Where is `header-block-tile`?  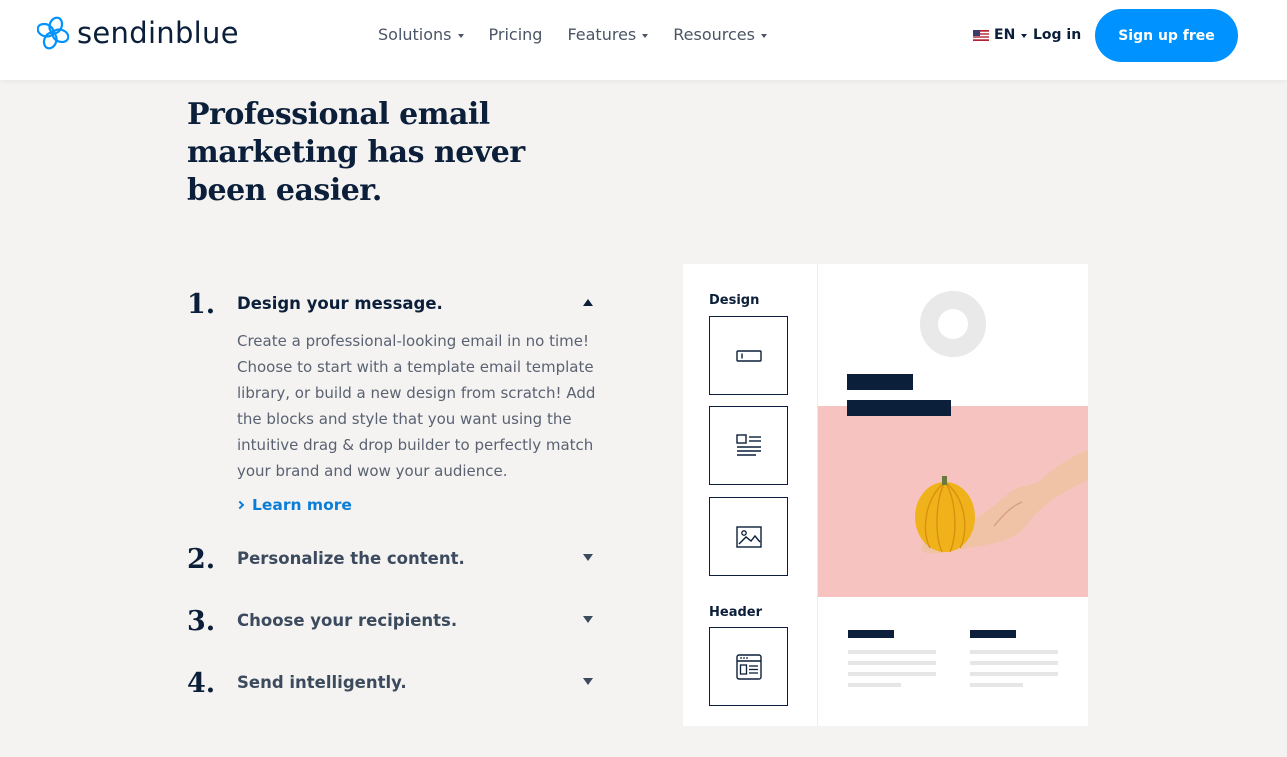 header-block-tile is located at coordinates (748, 666).